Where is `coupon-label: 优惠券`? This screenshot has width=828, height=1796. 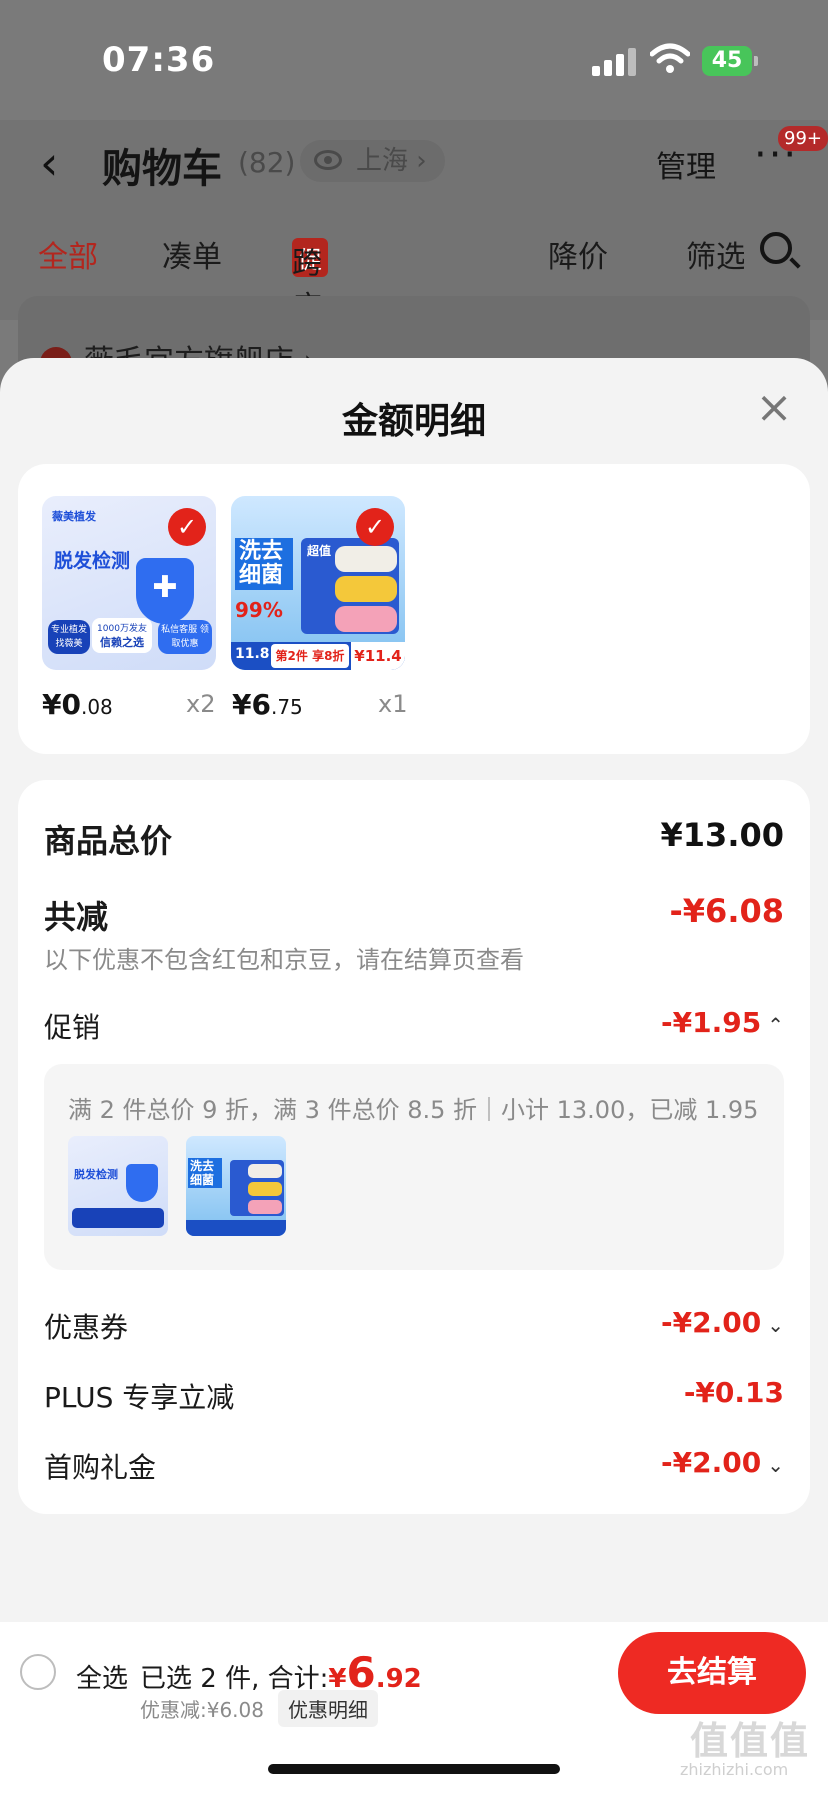 coupon-label: 优惠券 is located at coordinates (86, 1327).